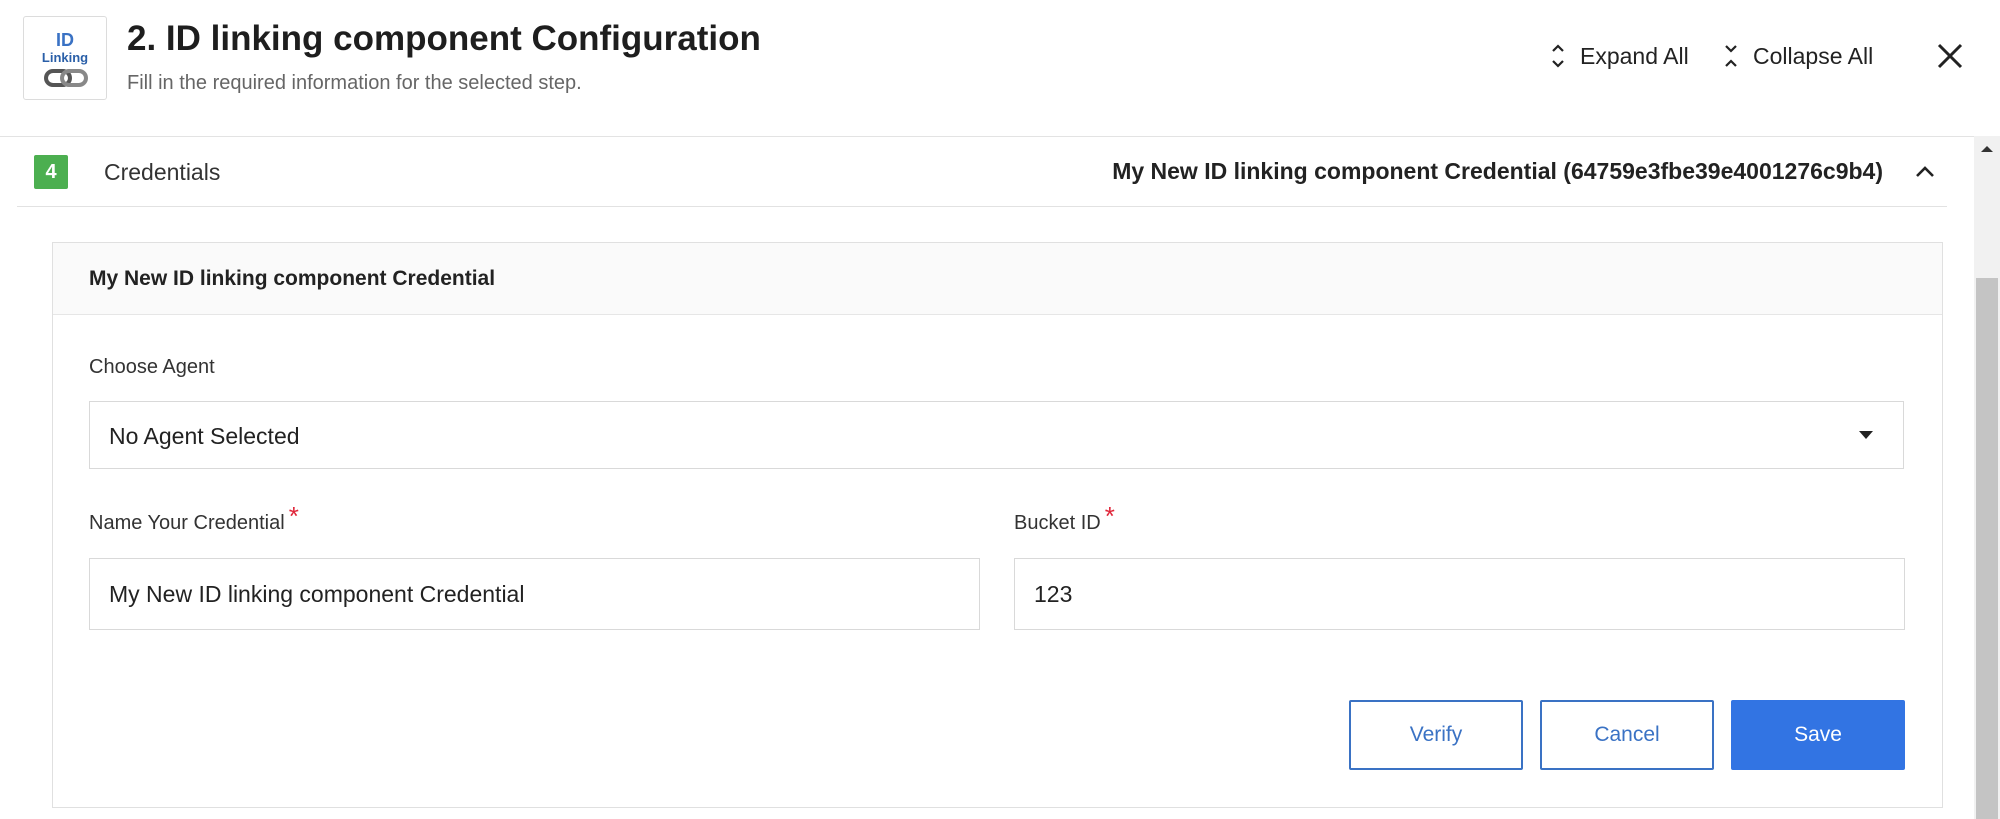 The width and height of the screenshot is (2000, 819). I want to click on name-credential-label: Name Your Credential *, so click(194, 519).